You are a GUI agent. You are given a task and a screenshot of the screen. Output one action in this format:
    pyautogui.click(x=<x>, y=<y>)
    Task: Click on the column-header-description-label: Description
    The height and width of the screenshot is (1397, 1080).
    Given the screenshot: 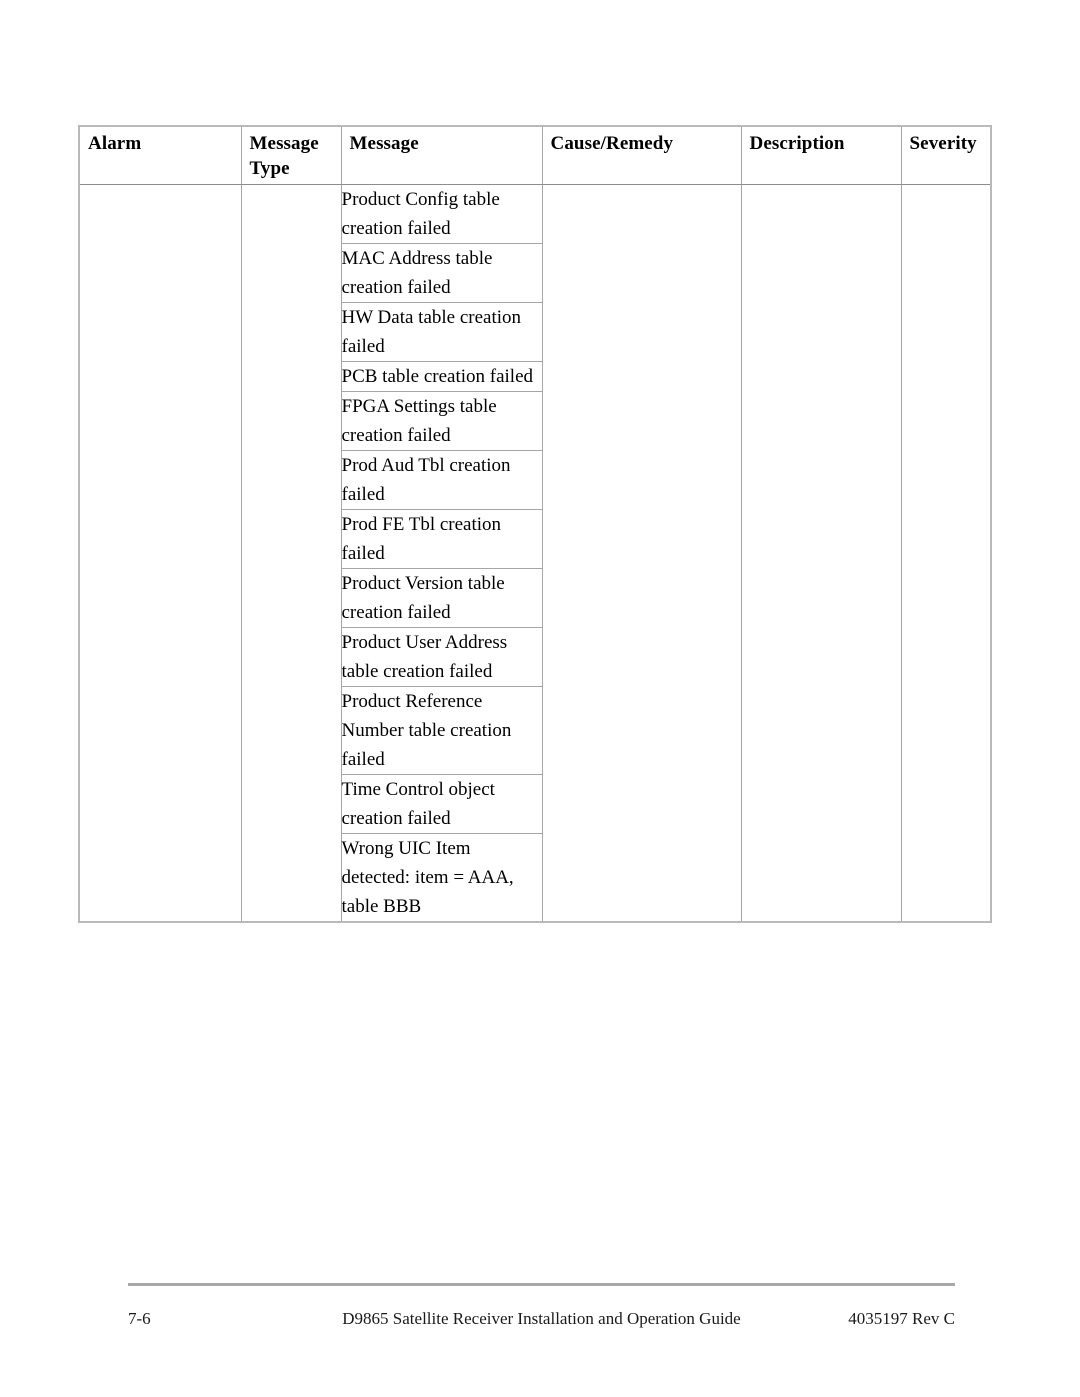 What is the action you would take?
    pyautogui.click(x=797, y=143)
    